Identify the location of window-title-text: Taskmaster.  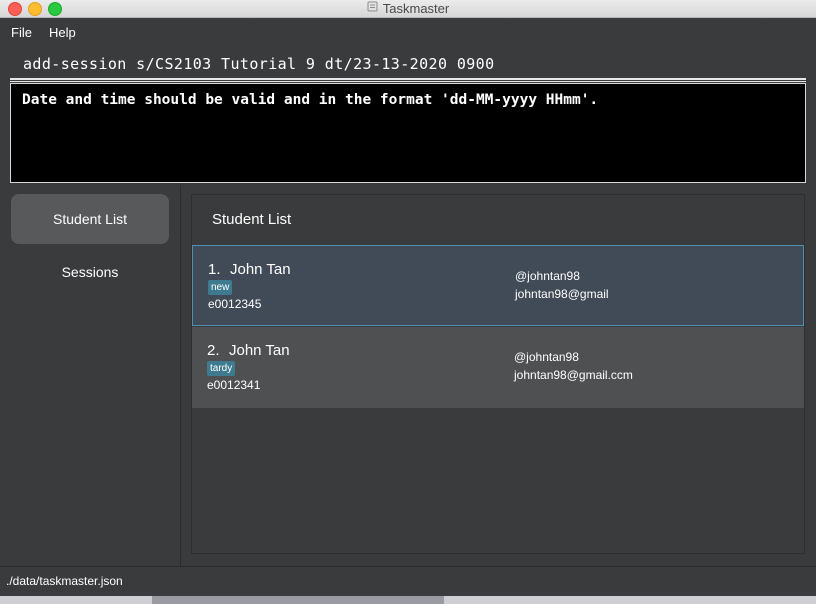
(416, 8).